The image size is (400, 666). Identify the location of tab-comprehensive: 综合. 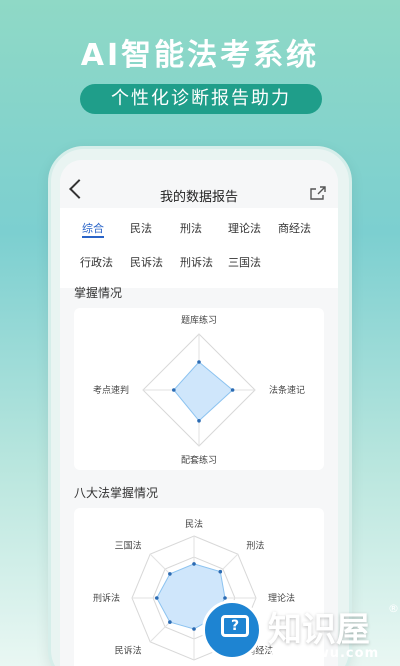
(93, 228).